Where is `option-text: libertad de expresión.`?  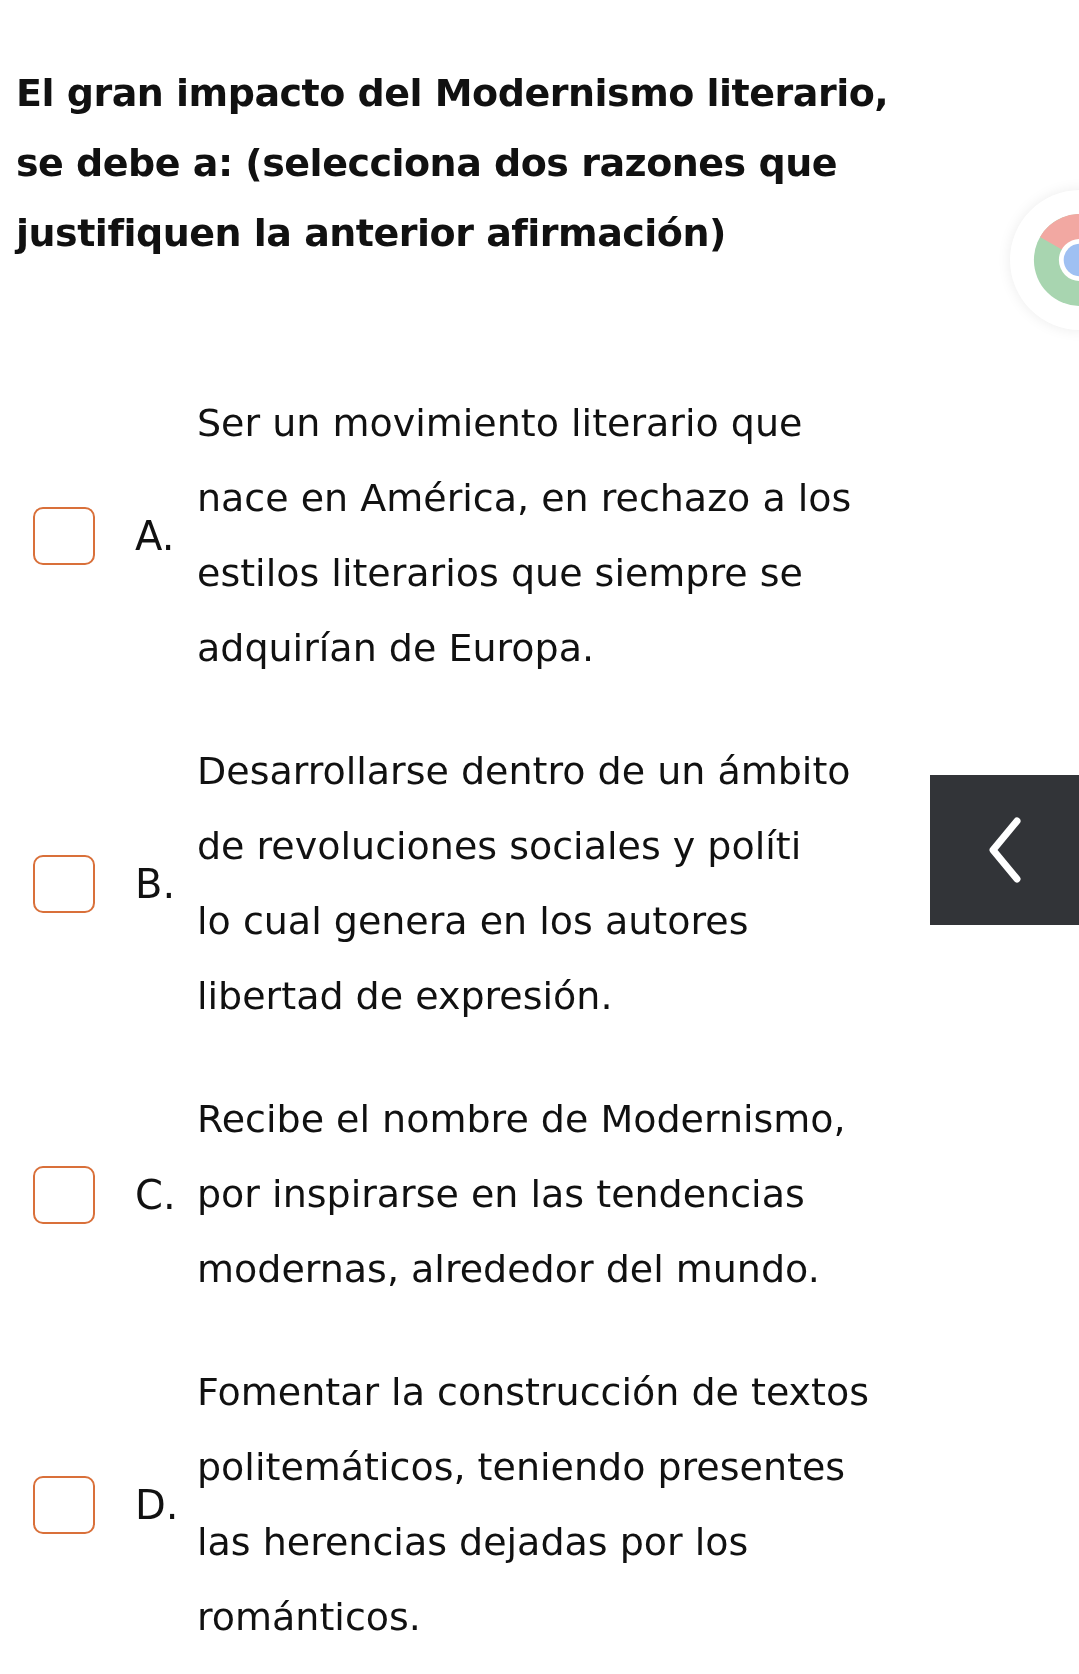
option-text: libertad de expresión. is located at coordinates (405, 996).